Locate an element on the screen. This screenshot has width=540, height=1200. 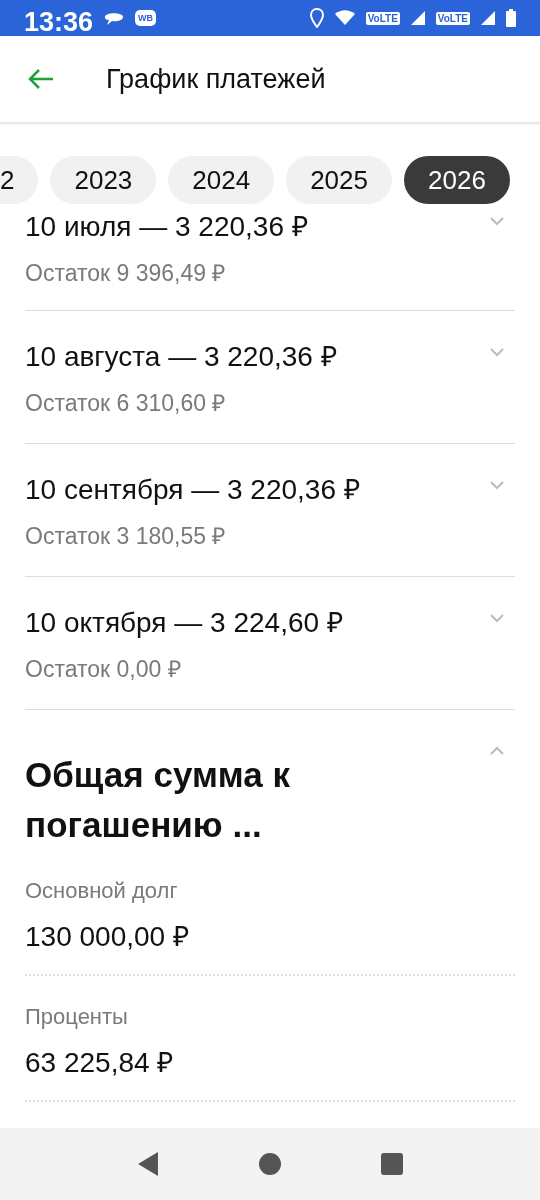
balance-text: Остаток 9 396,49 ₽ is located at coordinates (125, 273).